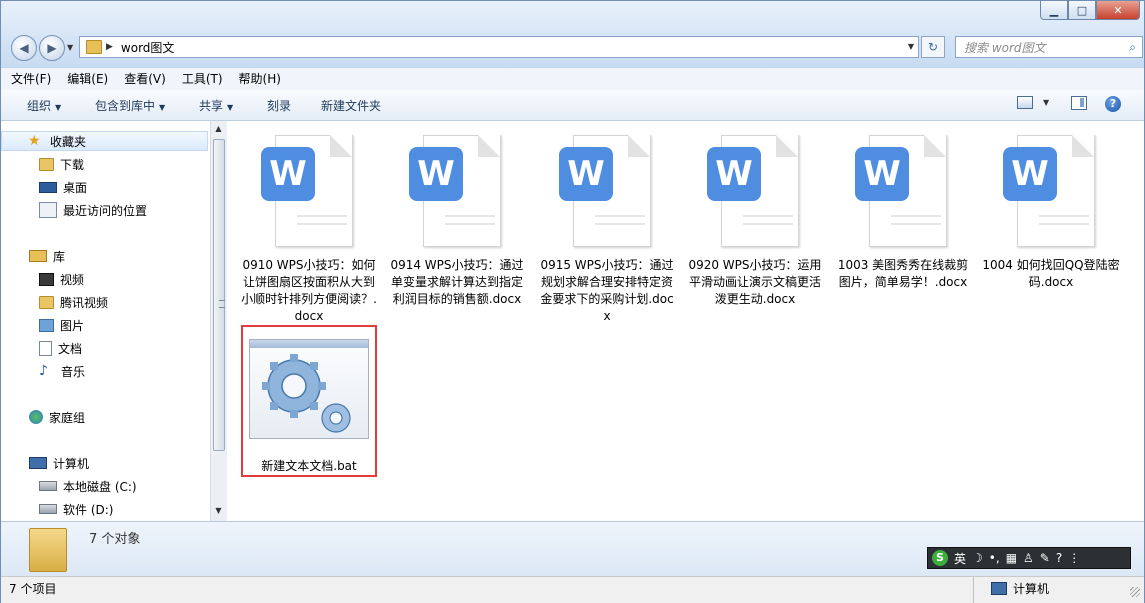 The width and height of the screenshot is (1145, 603). I want to click on punctuation-icon: •,, so click(994, 558).